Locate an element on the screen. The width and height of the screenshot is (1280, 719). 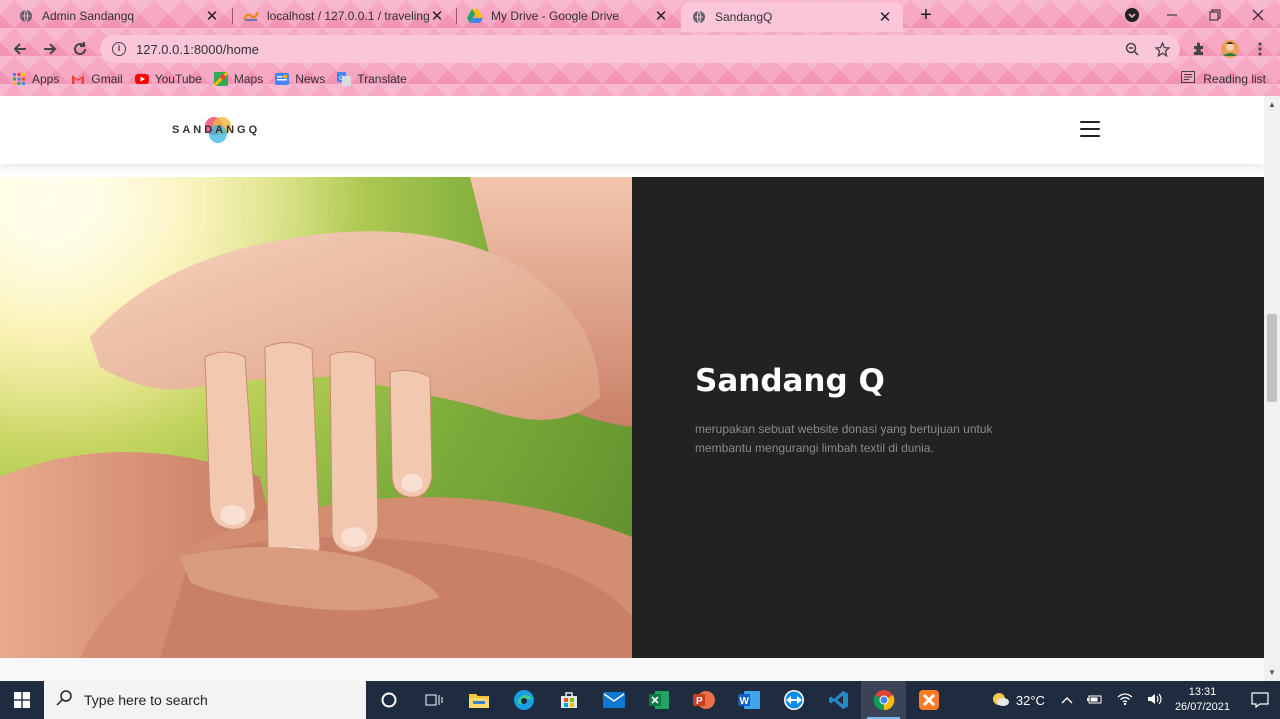
page-scrollbar: ▲ ▼ is located at coordinates (1272, 388).